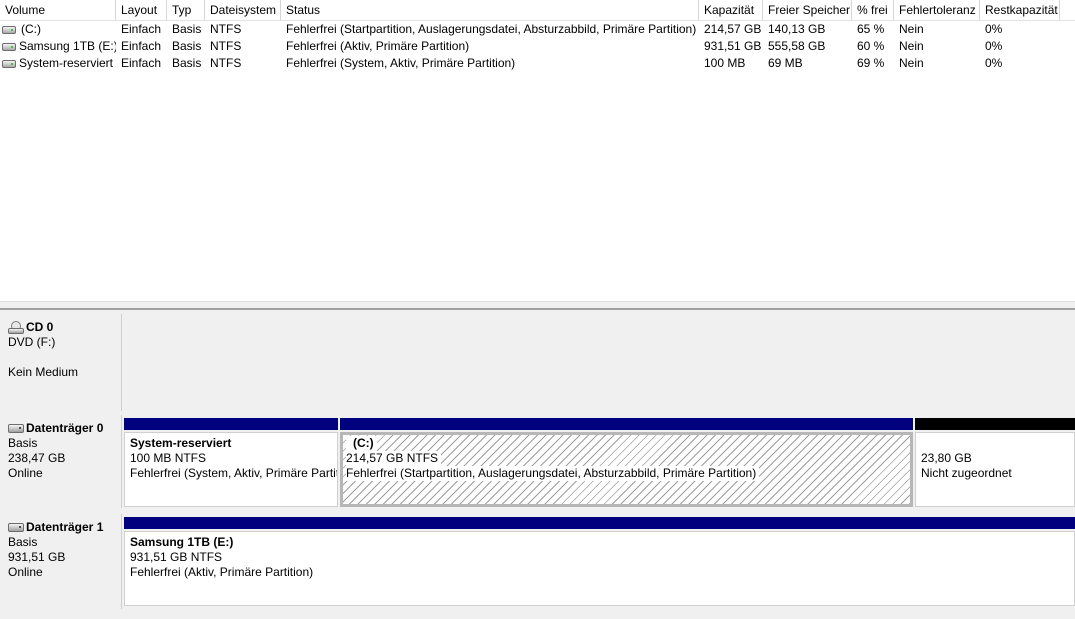 This screenshot has width=1075, height=619. Describe the element at coordinates (966, 473) in the screenshot. I see `partition-status: Nicht zugeordnet` at that location.